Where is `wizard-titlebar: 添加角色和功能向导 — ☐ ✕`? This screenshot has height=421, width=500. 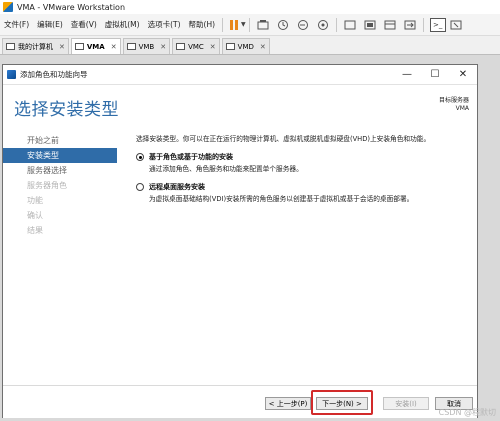
wizard-titlebar: 添加角色和功能向导 — ☐ ✕ is located at coordinates (240, 75).